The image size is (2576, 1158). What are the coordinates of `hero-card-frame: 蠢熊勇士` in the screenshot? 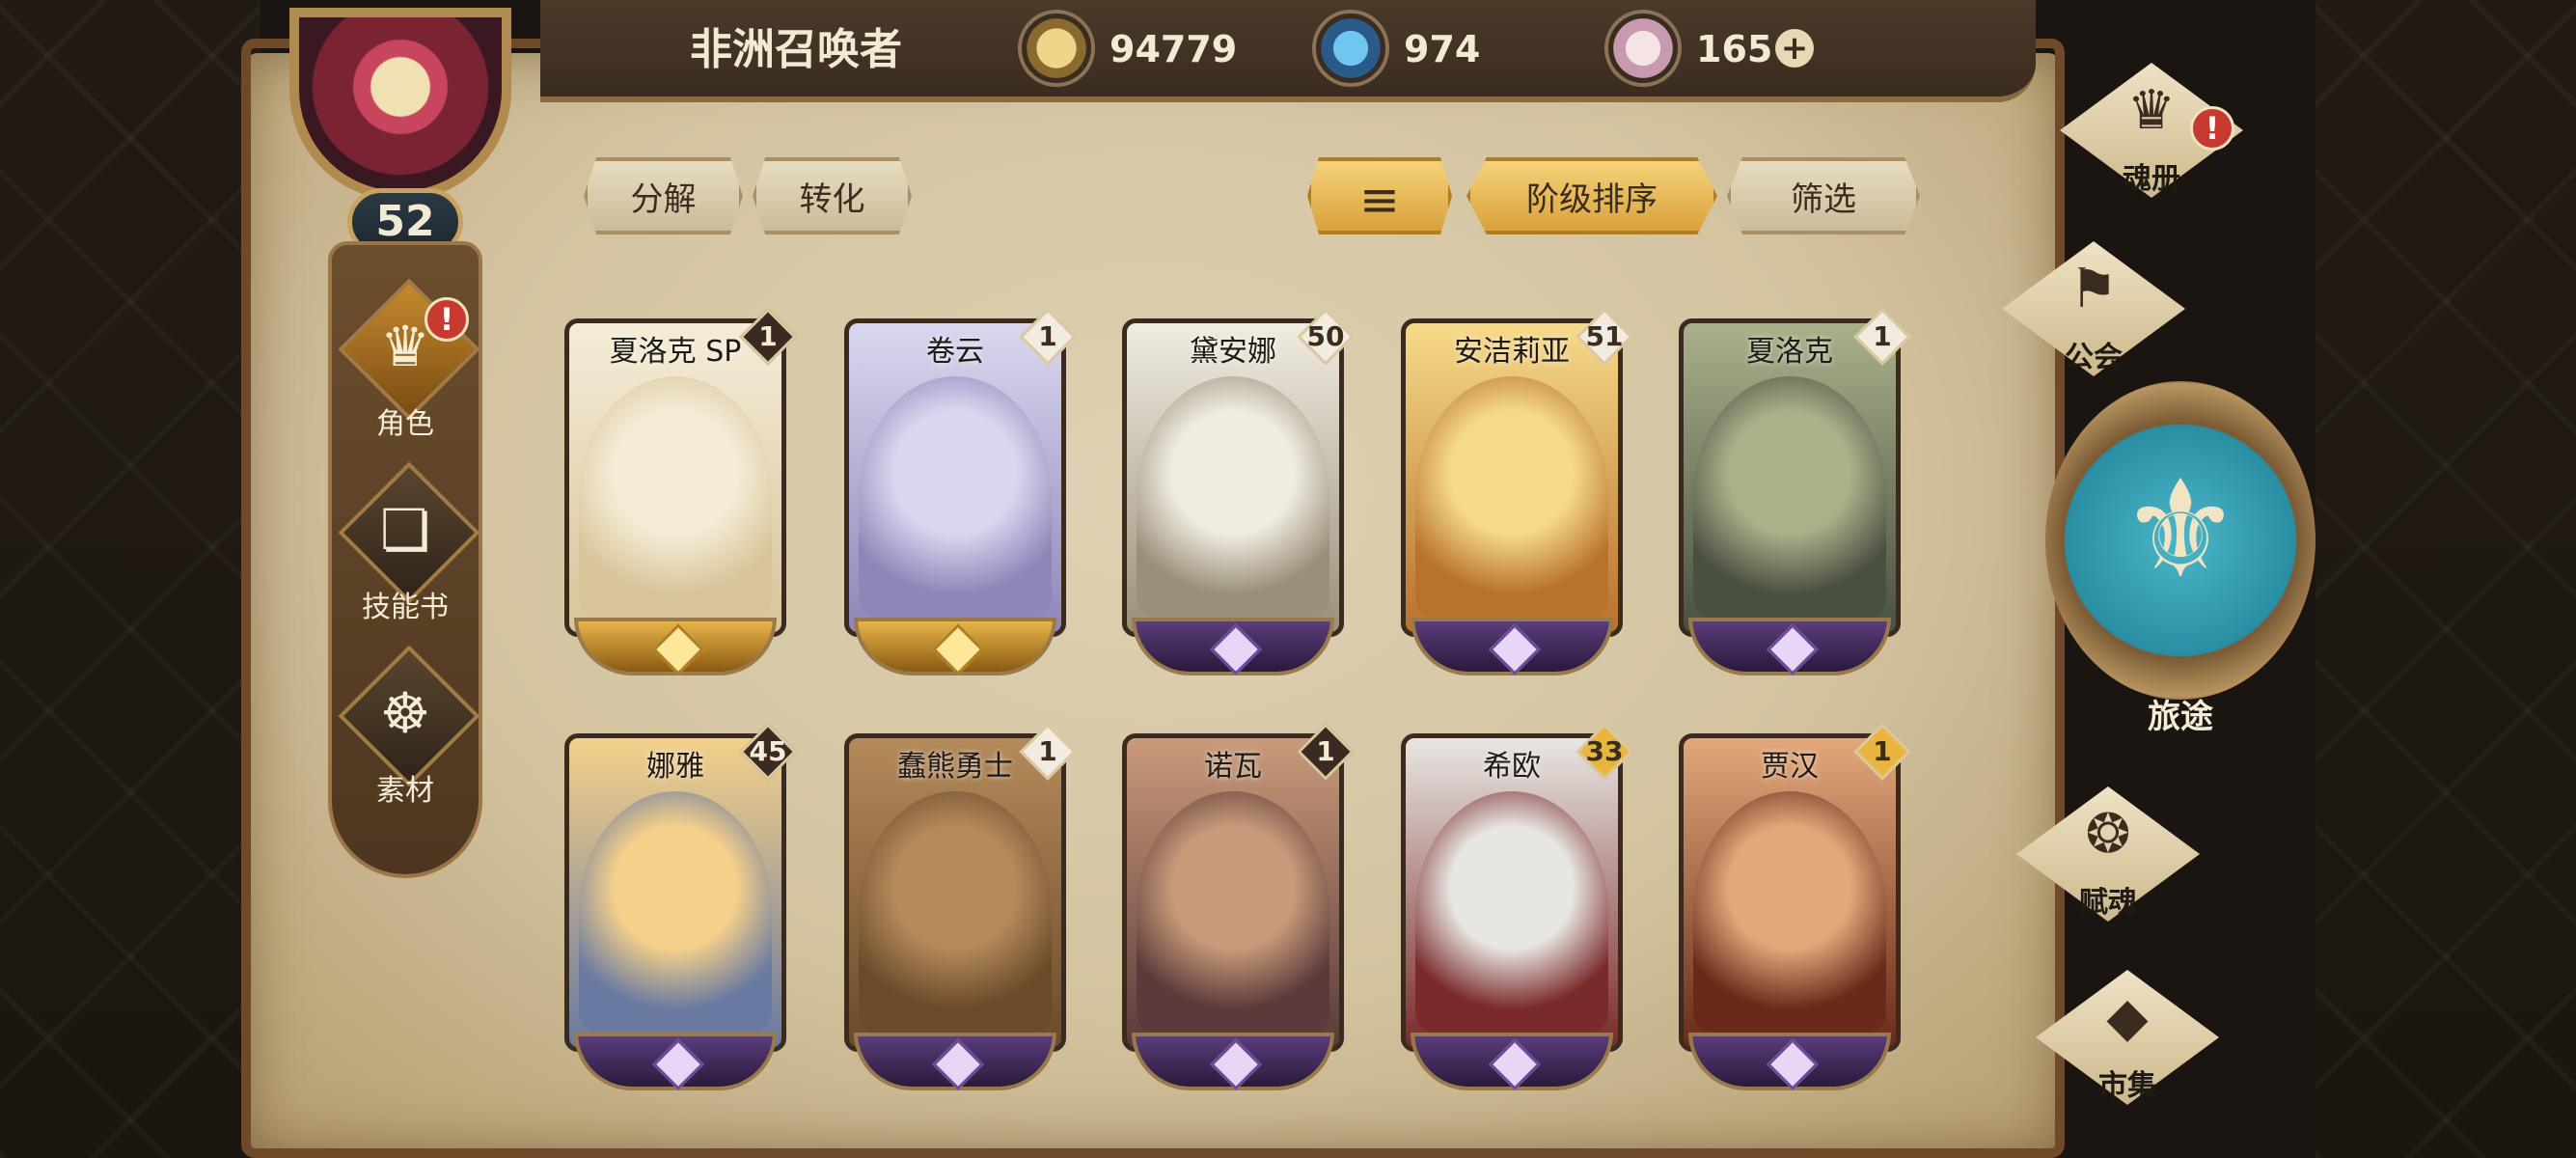 It's located at (955, 892).